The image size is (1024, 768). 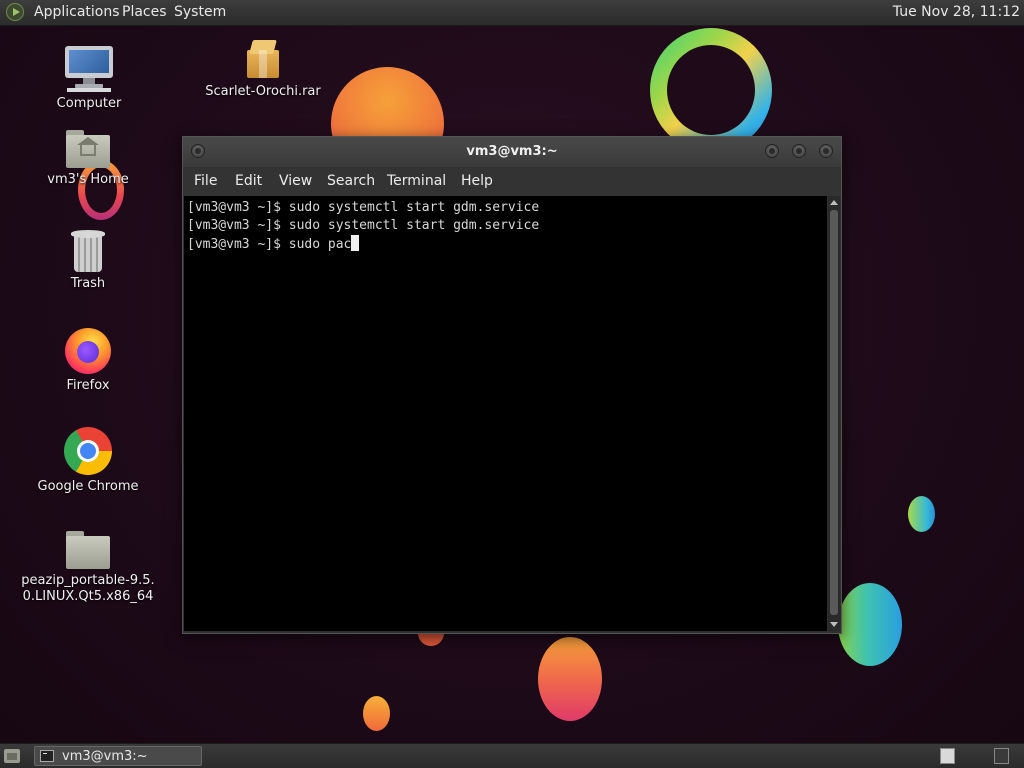 What do you see at coordinates (77, 12) in the screenshot?
I see `applications-menu: Applications` at bounding box center [77, 12].